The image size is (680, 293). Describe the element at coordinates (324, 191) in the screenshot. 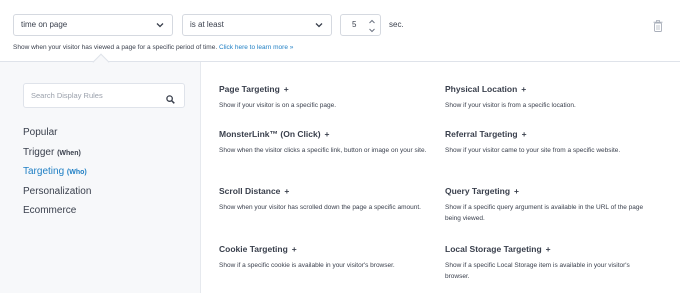

I see `rule-title: Scroll Distance +` at that location.